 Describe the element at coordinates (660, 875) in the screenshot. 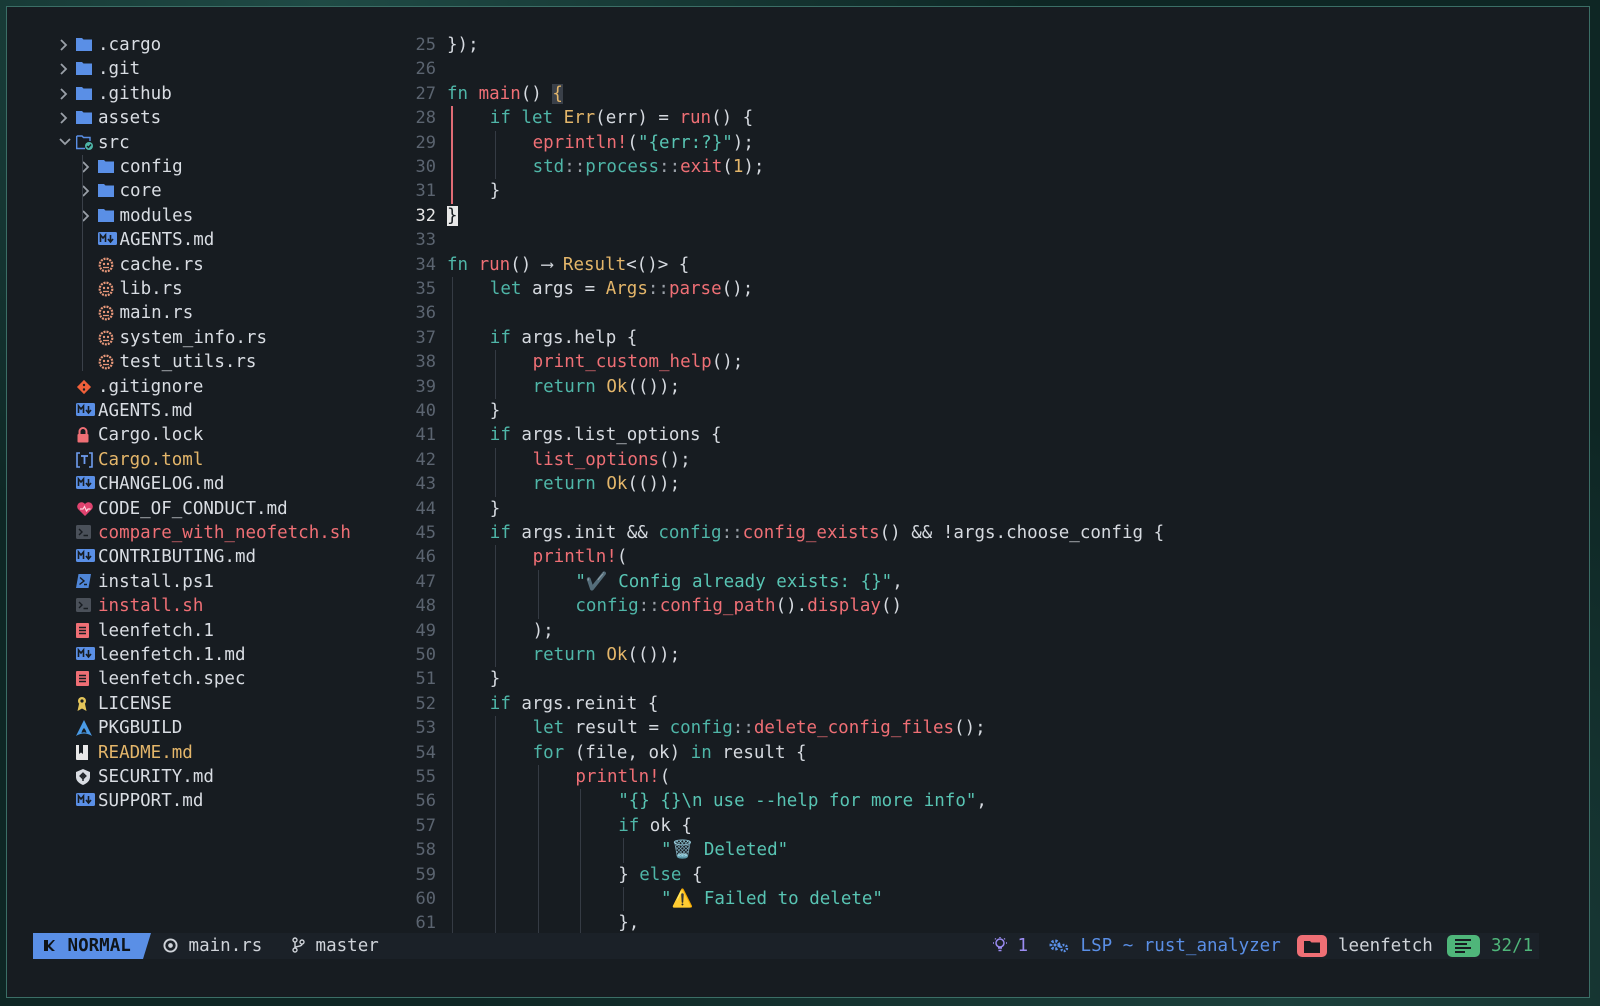

I see `code-line: } else {` at that location.